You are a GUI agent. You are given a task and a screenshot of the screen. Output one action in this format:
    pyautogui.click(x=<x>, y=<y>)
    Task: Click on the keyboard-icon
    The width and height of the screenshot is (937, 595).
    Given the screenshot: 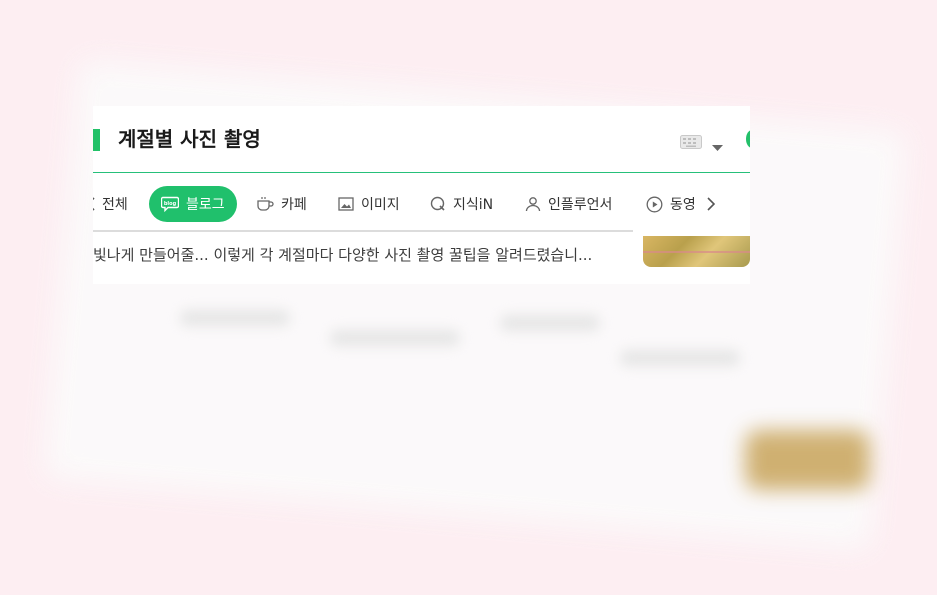 What is the action you would take?
    pyautogui.click(x=691, y=143)
    